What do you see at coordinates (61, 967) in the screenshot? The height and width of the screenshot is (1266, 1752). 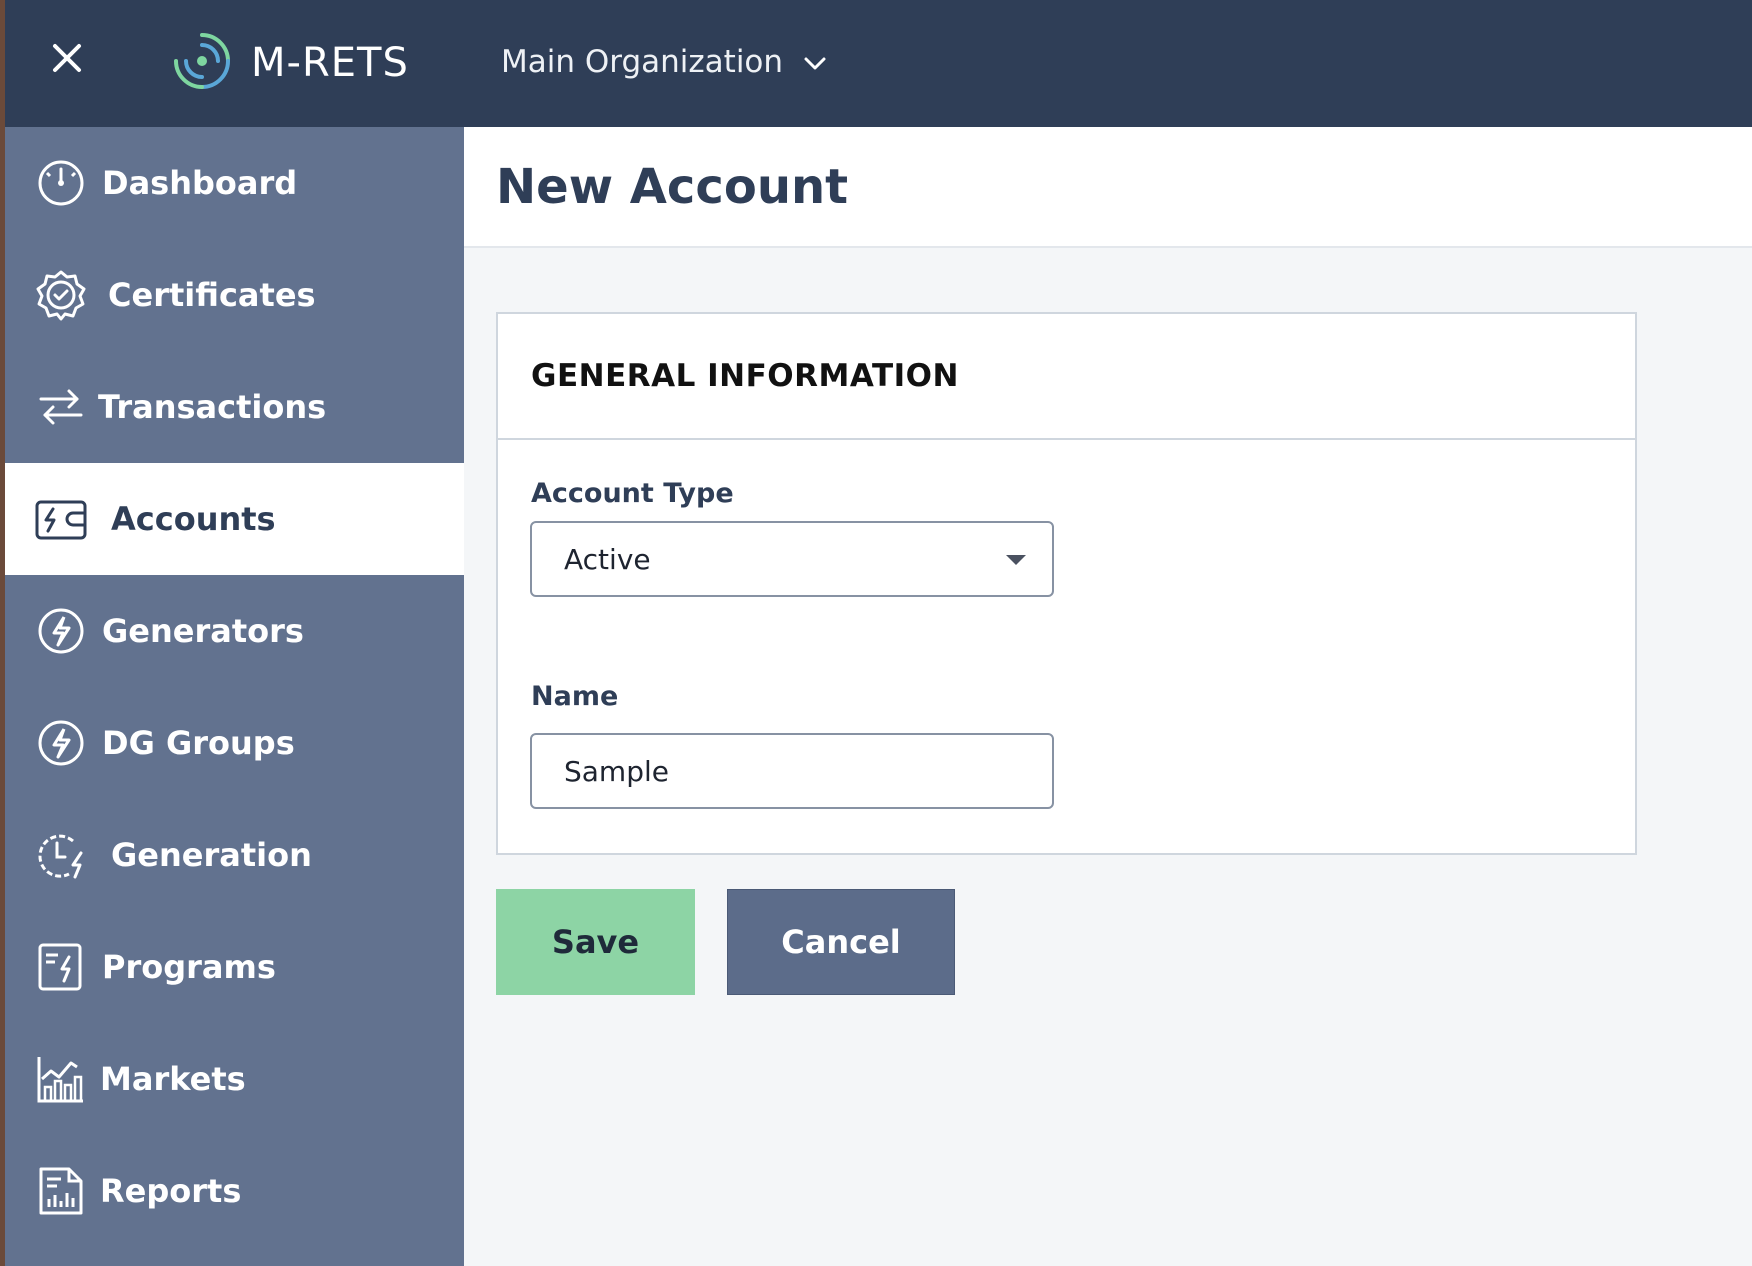 I see `document-bolt-icon` at bounding box center [61, 967].